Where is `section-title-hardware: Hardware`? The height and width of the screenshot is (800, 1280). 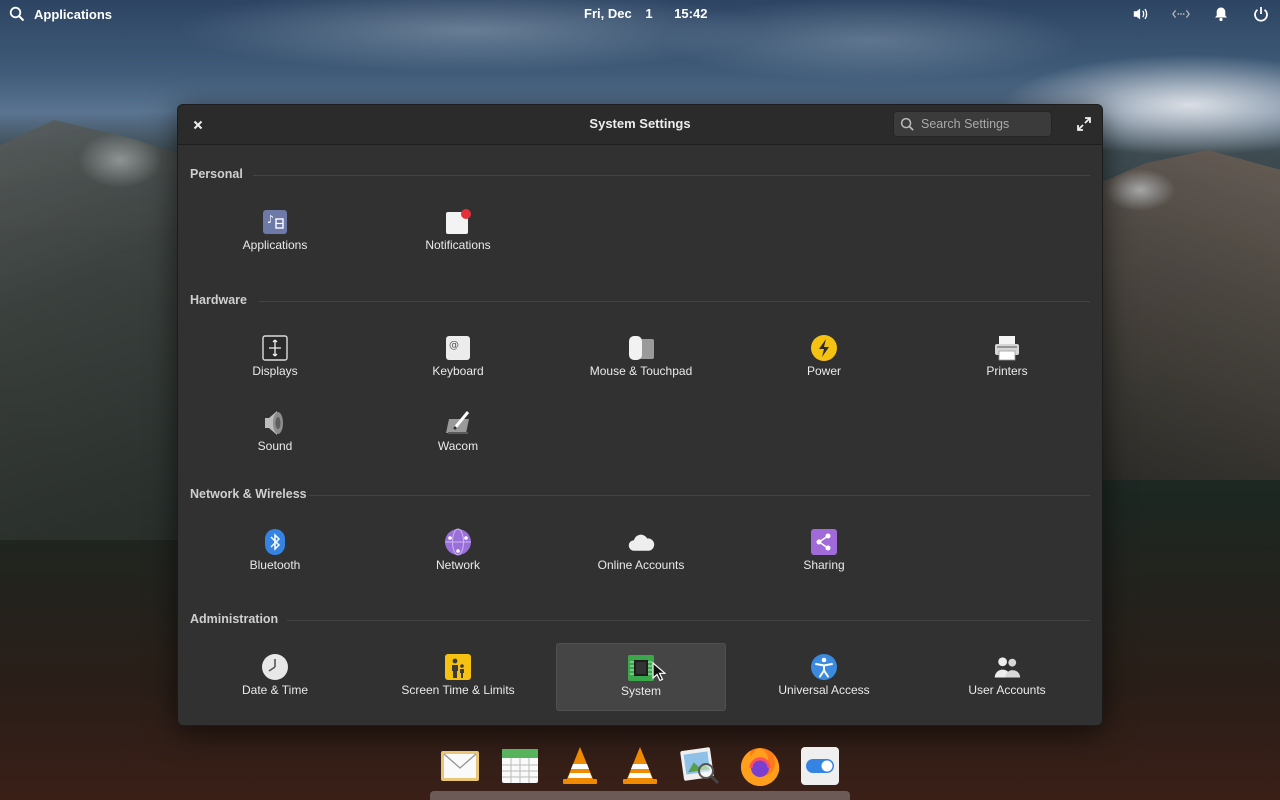
section-title-hardware: Hardware is located at coordinates (218, 300).